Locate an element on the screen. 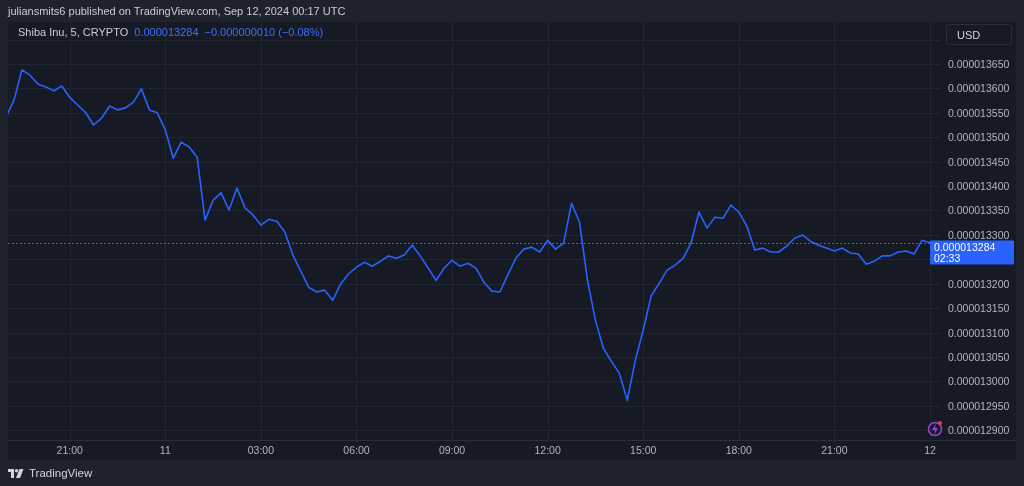 The image size is (1024, 486). time-axis-label: 15:00 is located at coordinates (643, 450).